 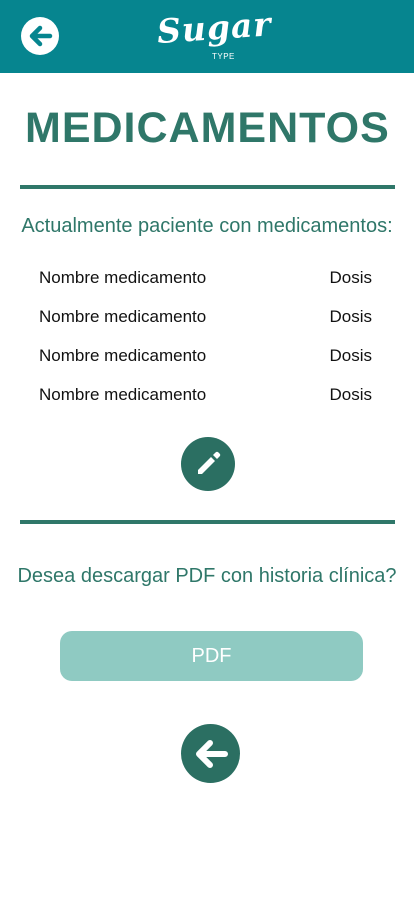 What do you see at coordinates (214, 28) in the screenshot?
I see `logo-wordmark: Sugar` at bounding box center [214, 28].